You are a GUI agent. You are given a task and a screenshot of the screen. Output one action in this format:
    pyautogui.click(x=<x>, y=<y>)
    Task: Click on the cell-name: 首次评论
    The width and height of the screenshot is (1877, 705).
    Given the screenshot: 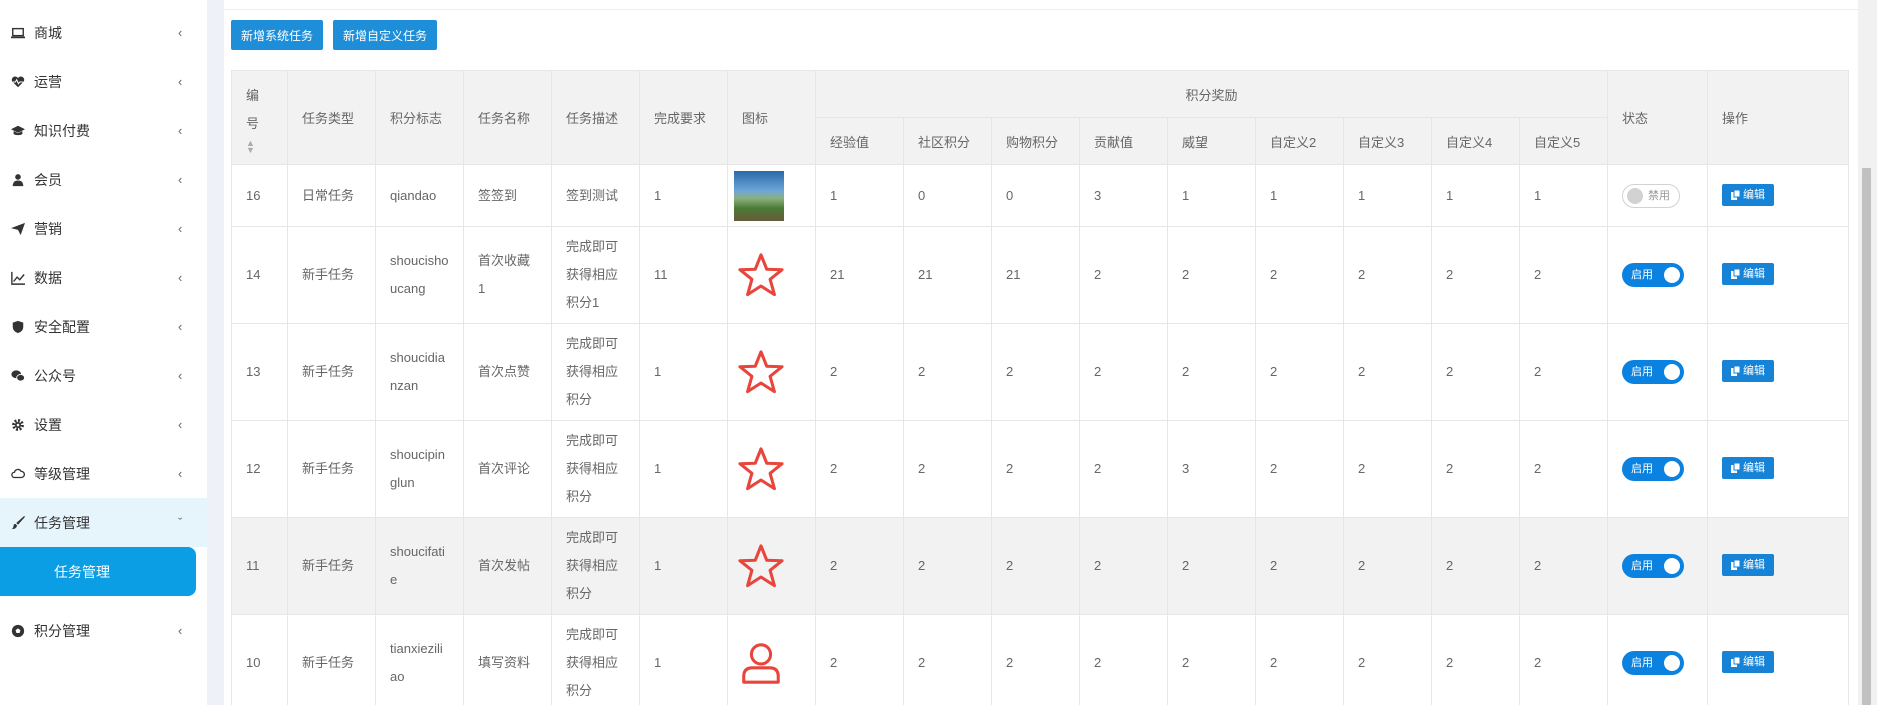 What is the action you would take?
    pyautogui.click(x=507, y=469)
    